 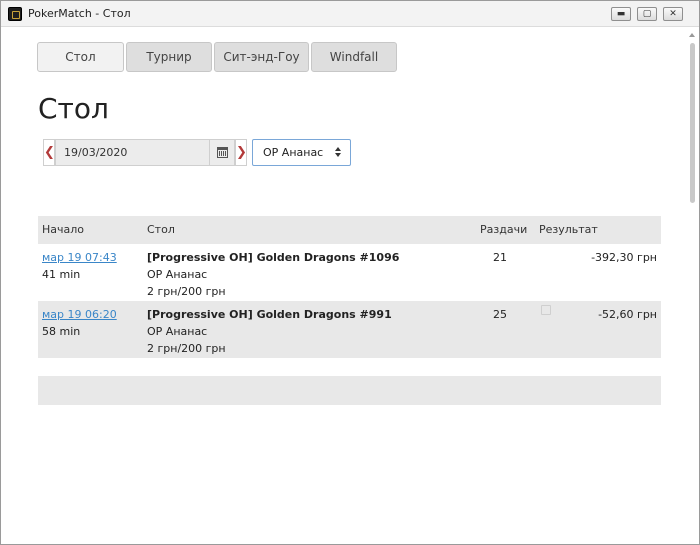 I want to click on select-arrows-icon, so click(x=338, y=152).